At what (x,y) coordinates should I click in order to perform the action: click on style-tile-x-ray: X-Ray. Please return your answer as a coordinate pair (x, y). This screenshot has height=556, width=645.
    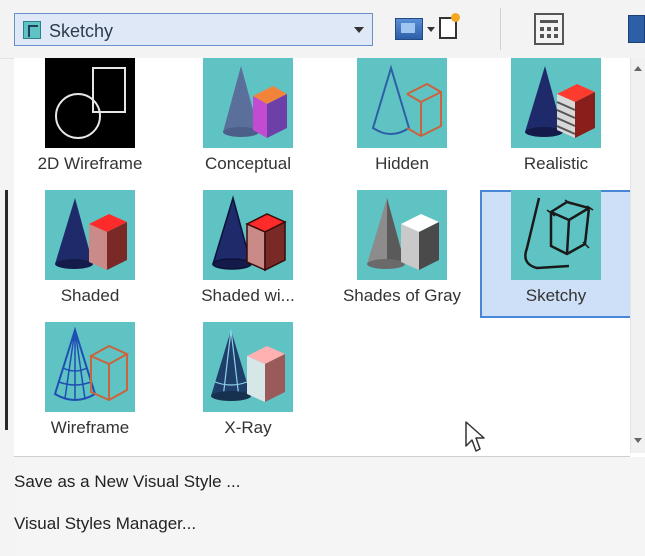
    Looking at the image, I should click on (248, 386).